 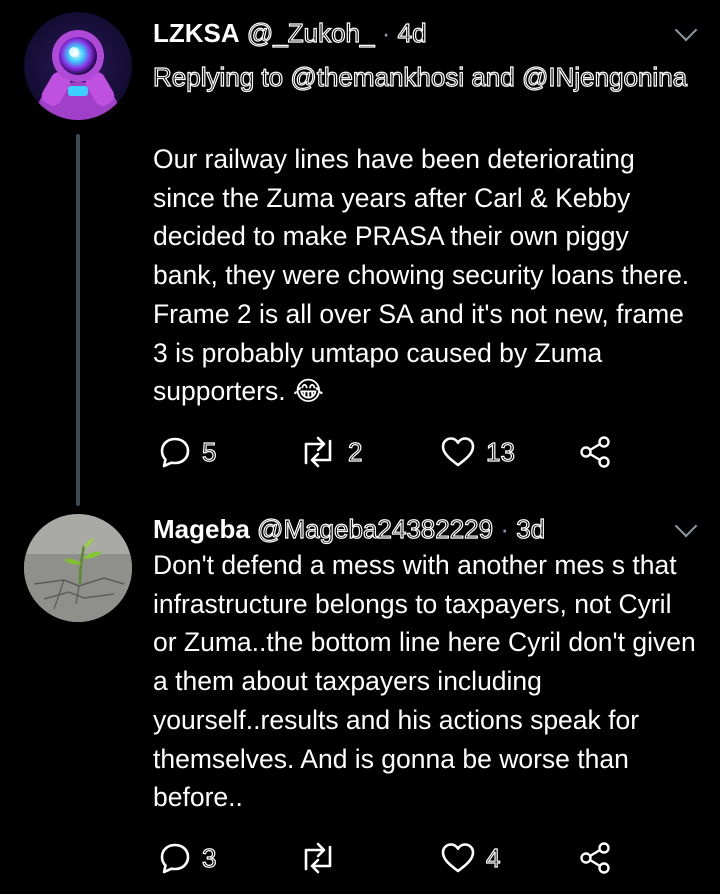 I want to click on display-name: Mageba, so click(x=201, y=529).